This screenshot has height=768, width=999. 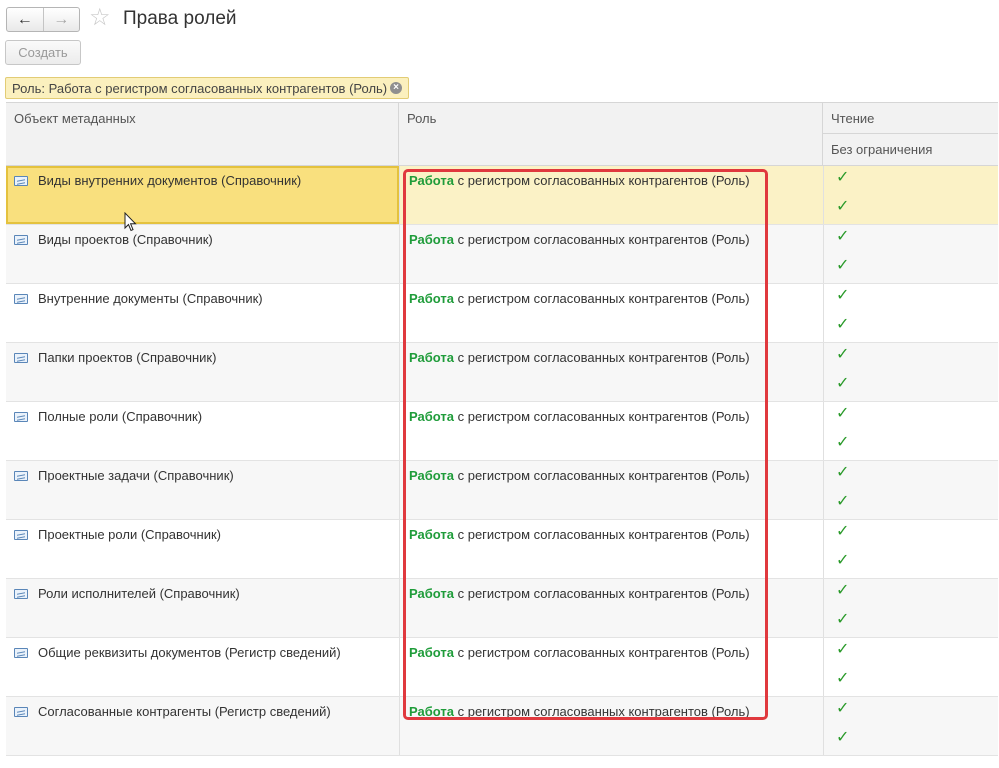 I want to click on column-header-object: Объект метаданных, so click(x=202, y=134).